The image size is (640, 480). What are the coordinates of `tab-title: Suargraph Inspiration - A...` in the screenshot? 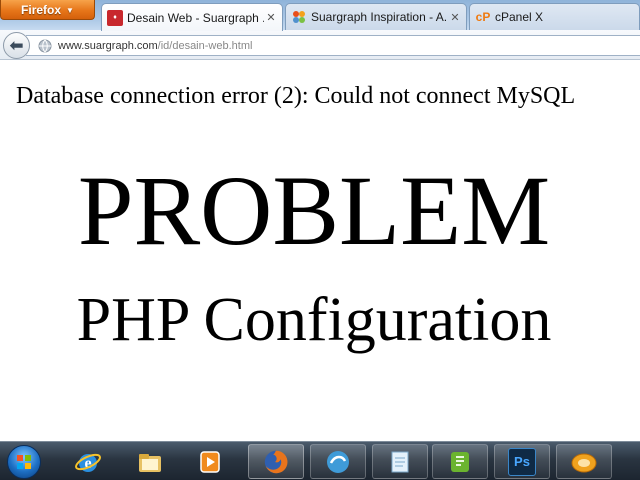 It's located at (379, 17).